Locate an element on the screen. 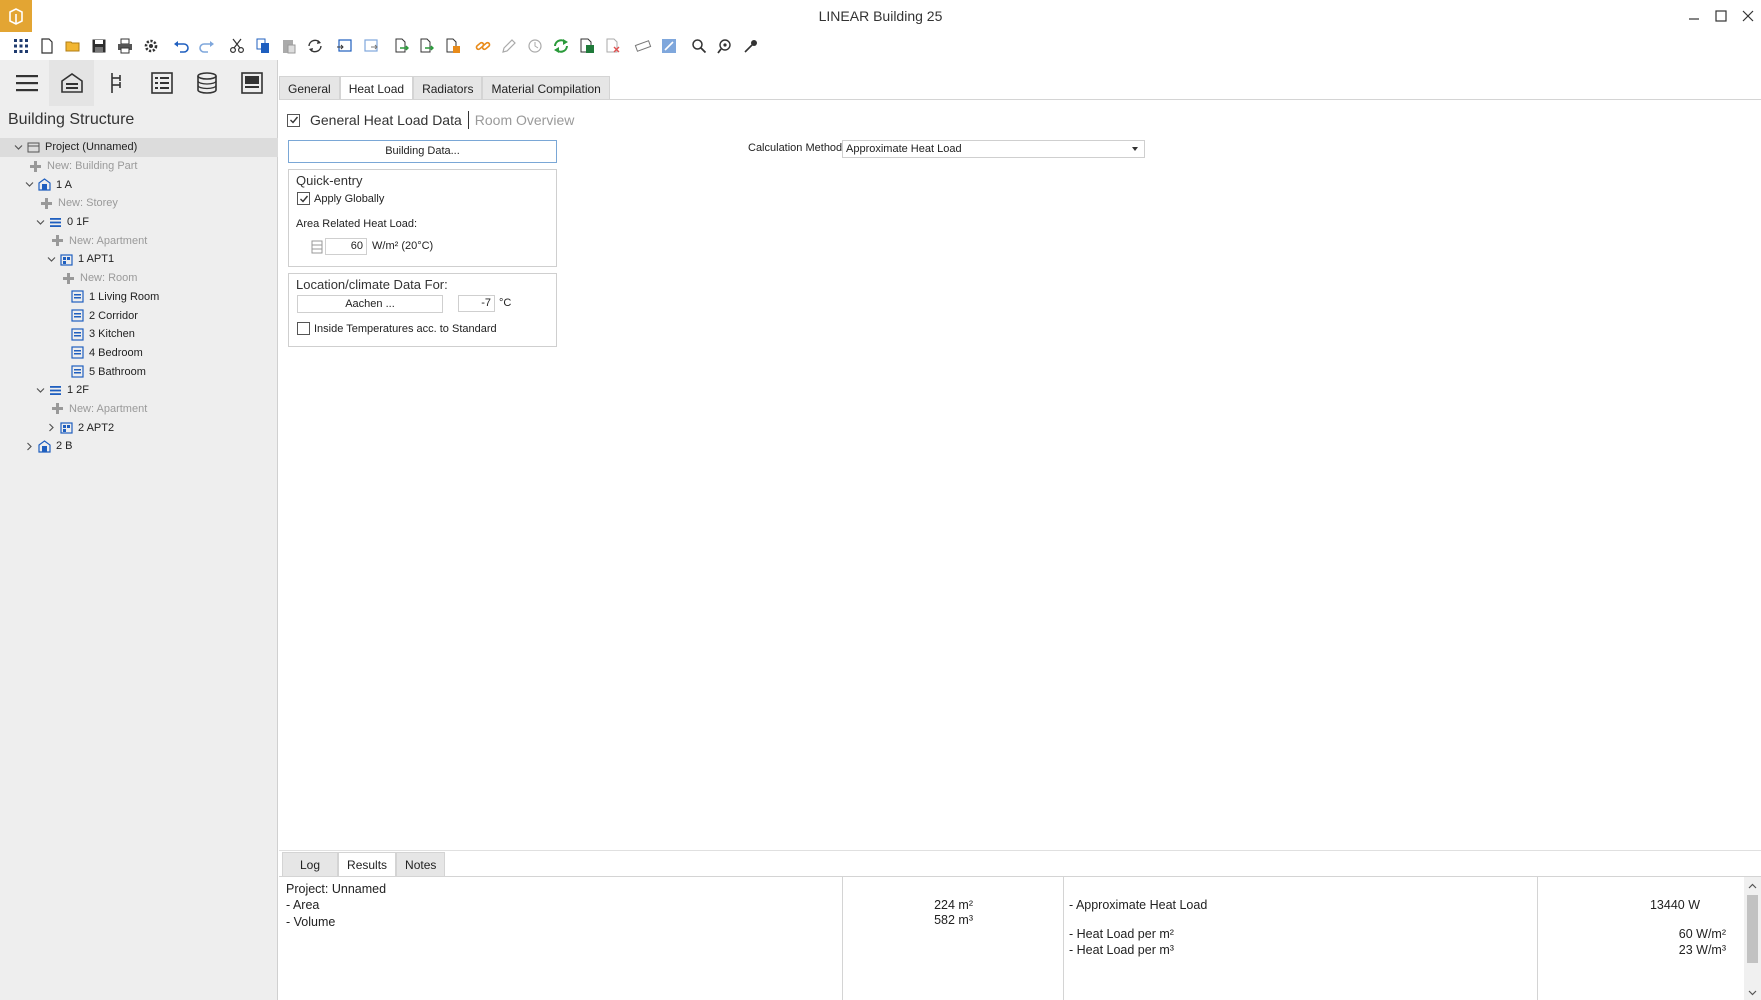 The image size is (1761, 1000). database-icon is located at coordinates (206, 83).